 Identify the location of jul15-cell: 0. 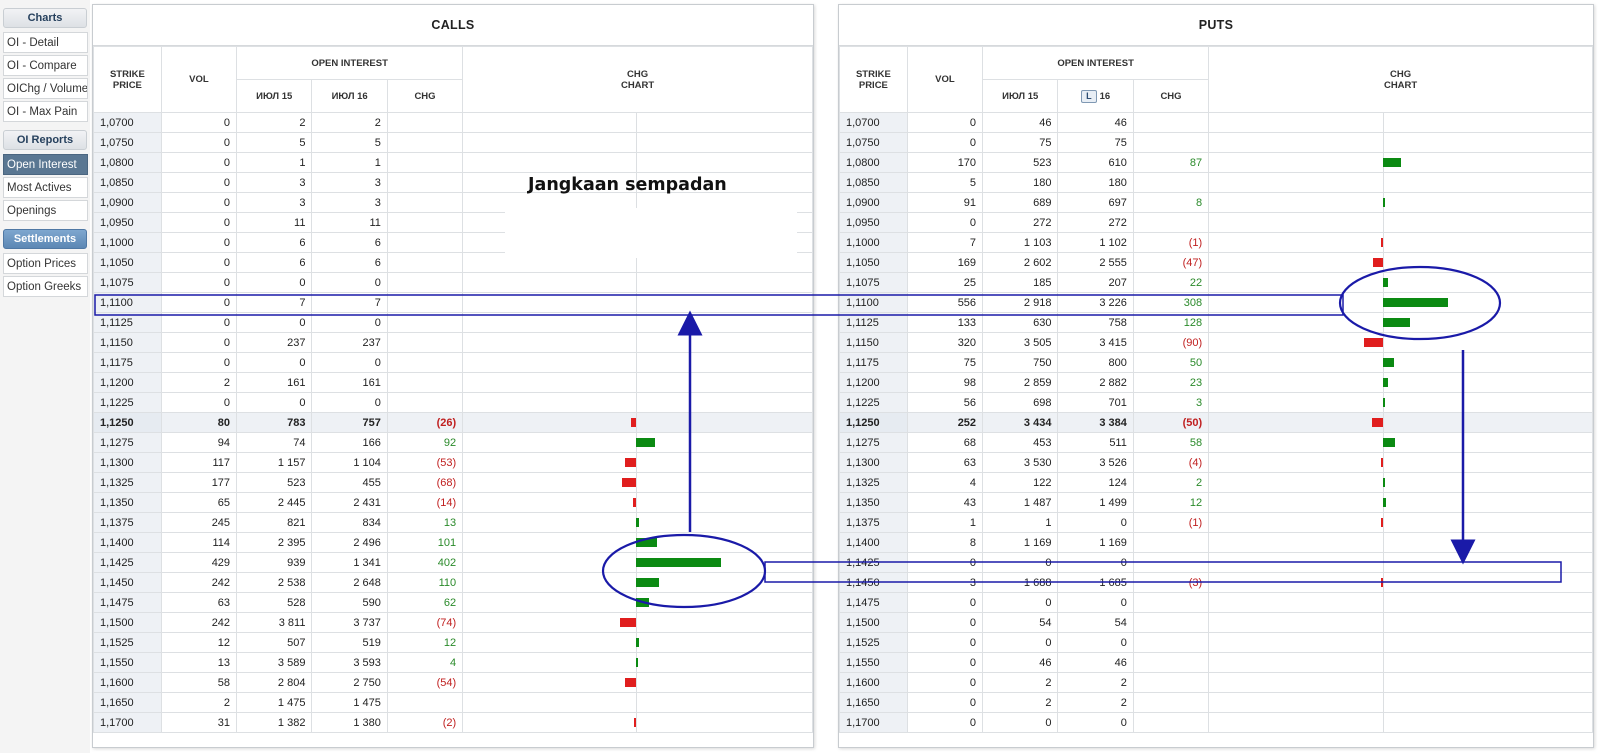
(274, 362).